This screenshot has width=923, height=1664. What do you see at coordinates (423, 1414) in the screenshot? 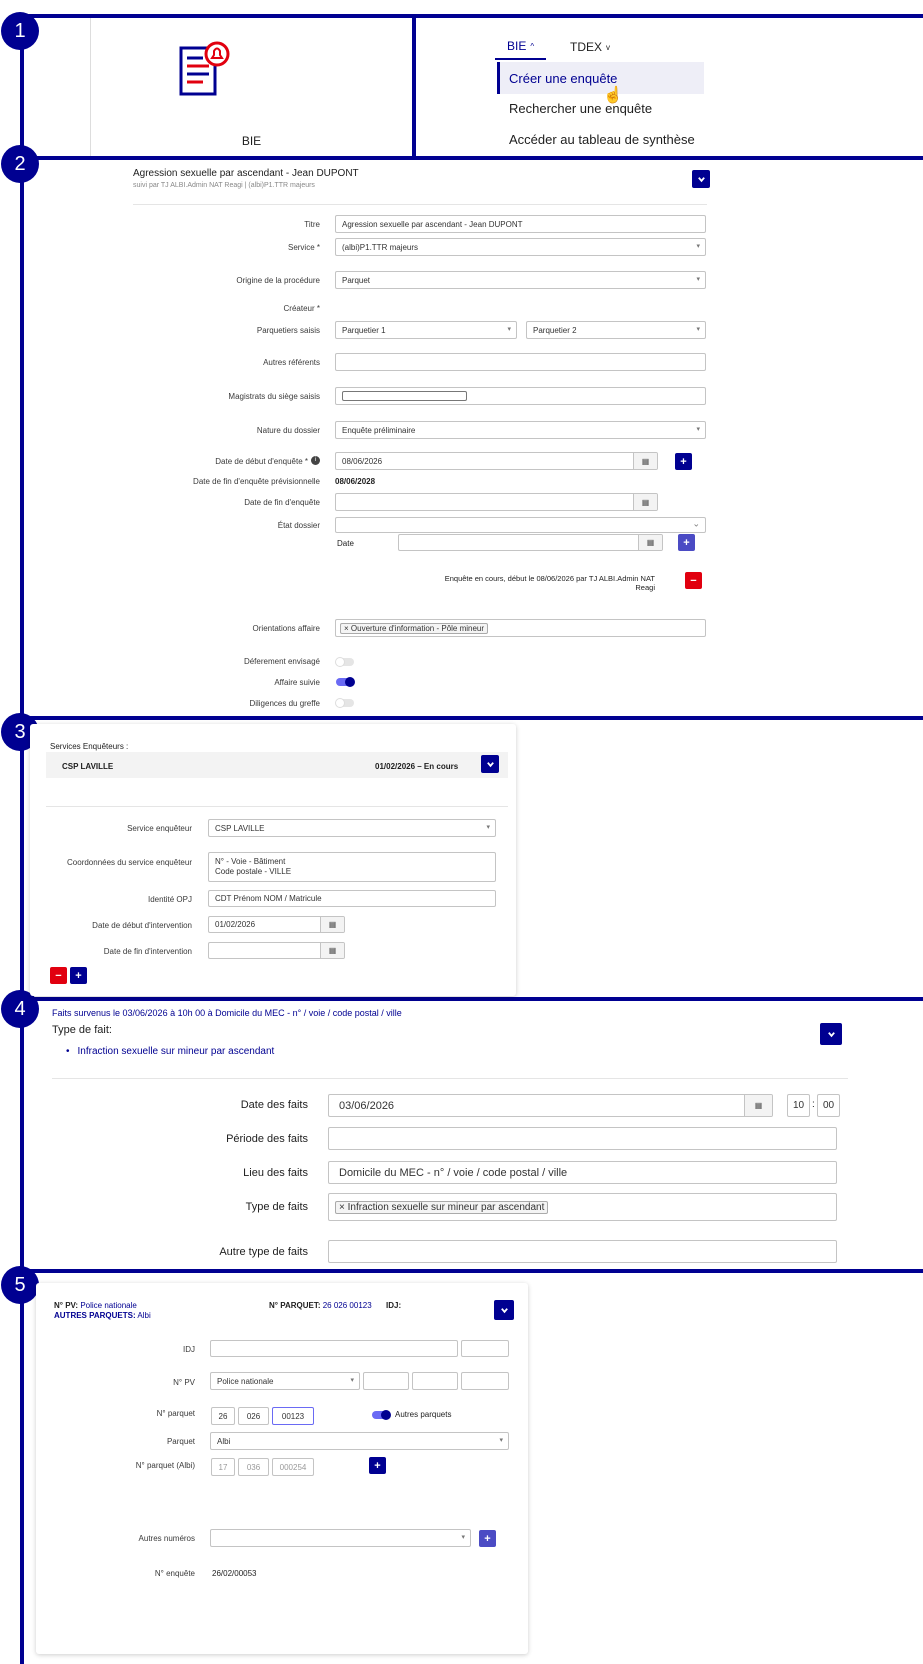
I see `autres-parquets-label: Autres parquets` at bounding box center [423, 1414].